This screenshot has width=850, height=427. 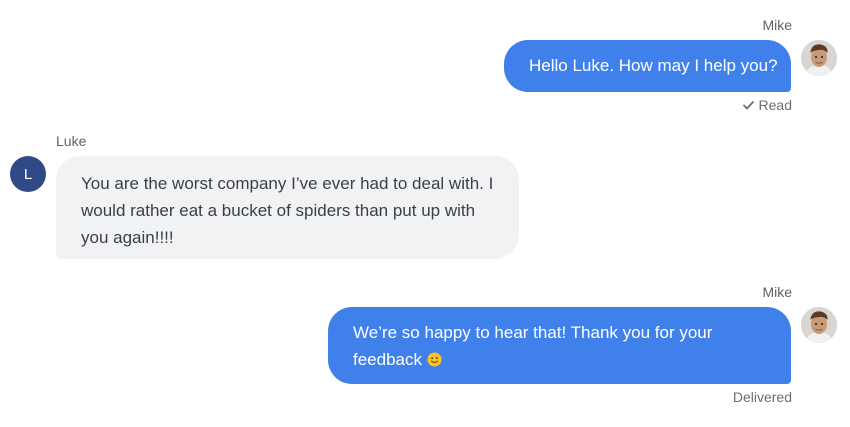 What do you see at coordinates (434, 359) in the screenshot?
I see `slightly-smiling-face-emoji` at bounding box center [434, 359].